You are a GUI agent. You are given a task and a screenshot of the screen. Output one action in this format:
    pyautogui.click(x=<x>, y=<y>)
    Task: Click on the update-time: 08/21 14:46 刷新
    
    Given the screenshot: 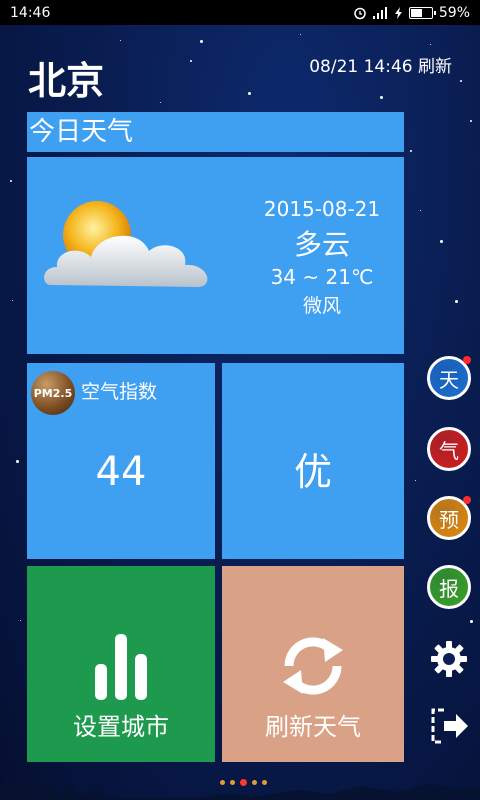 What is the action you would take?
    pyautogui.click(x=380, y=64)
    